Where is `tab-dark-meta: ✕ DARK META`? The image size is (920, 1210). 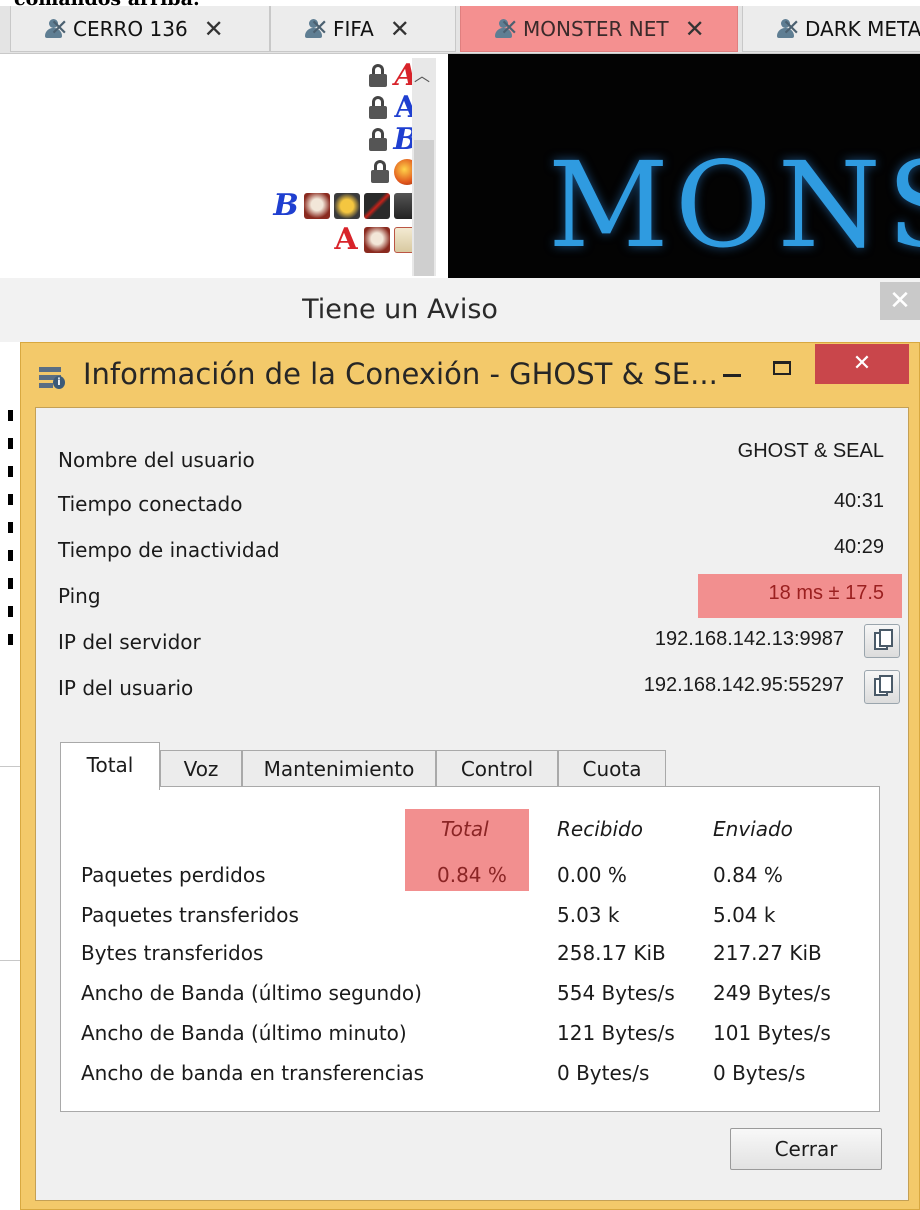 tab-dark-meta: ✕ DARK META is located at coordinates (831, 29).